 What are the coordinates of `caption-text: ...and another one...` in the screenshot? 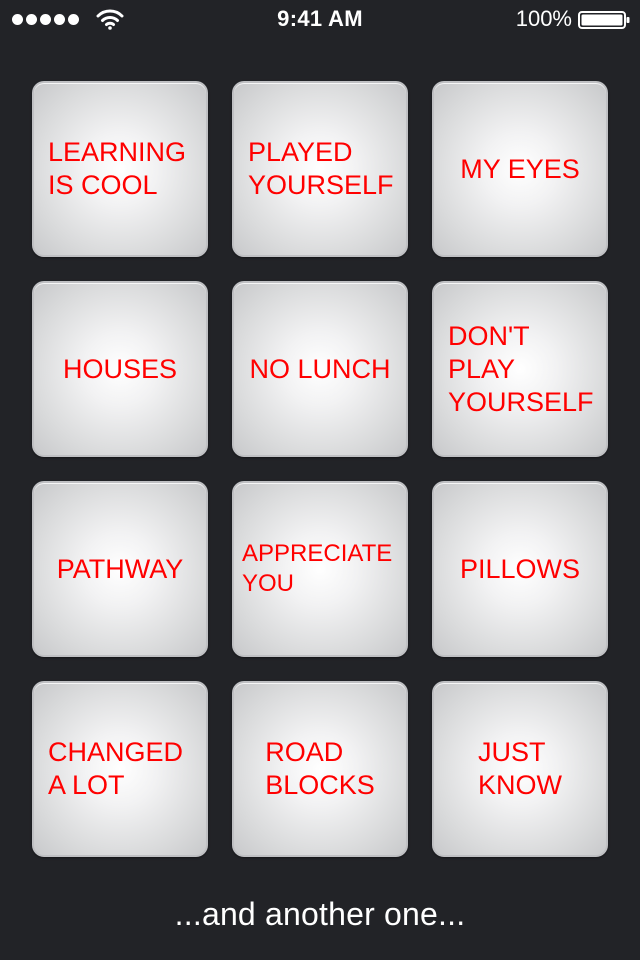 It's located at (320, 914).